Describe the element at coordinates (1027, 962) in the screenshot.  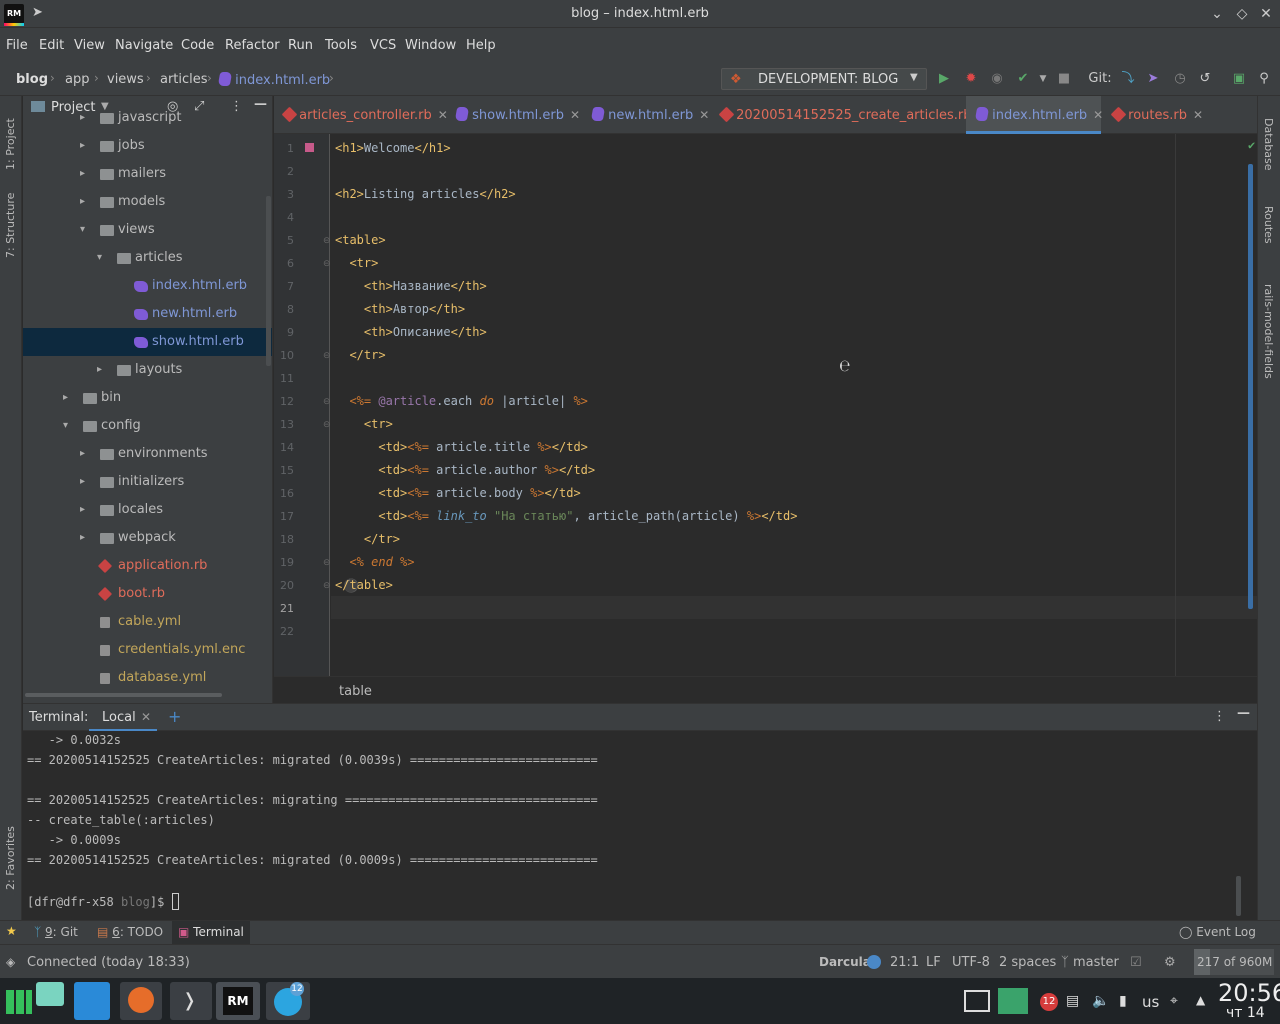
I see `indent-setting: 2 spaces` at that location.